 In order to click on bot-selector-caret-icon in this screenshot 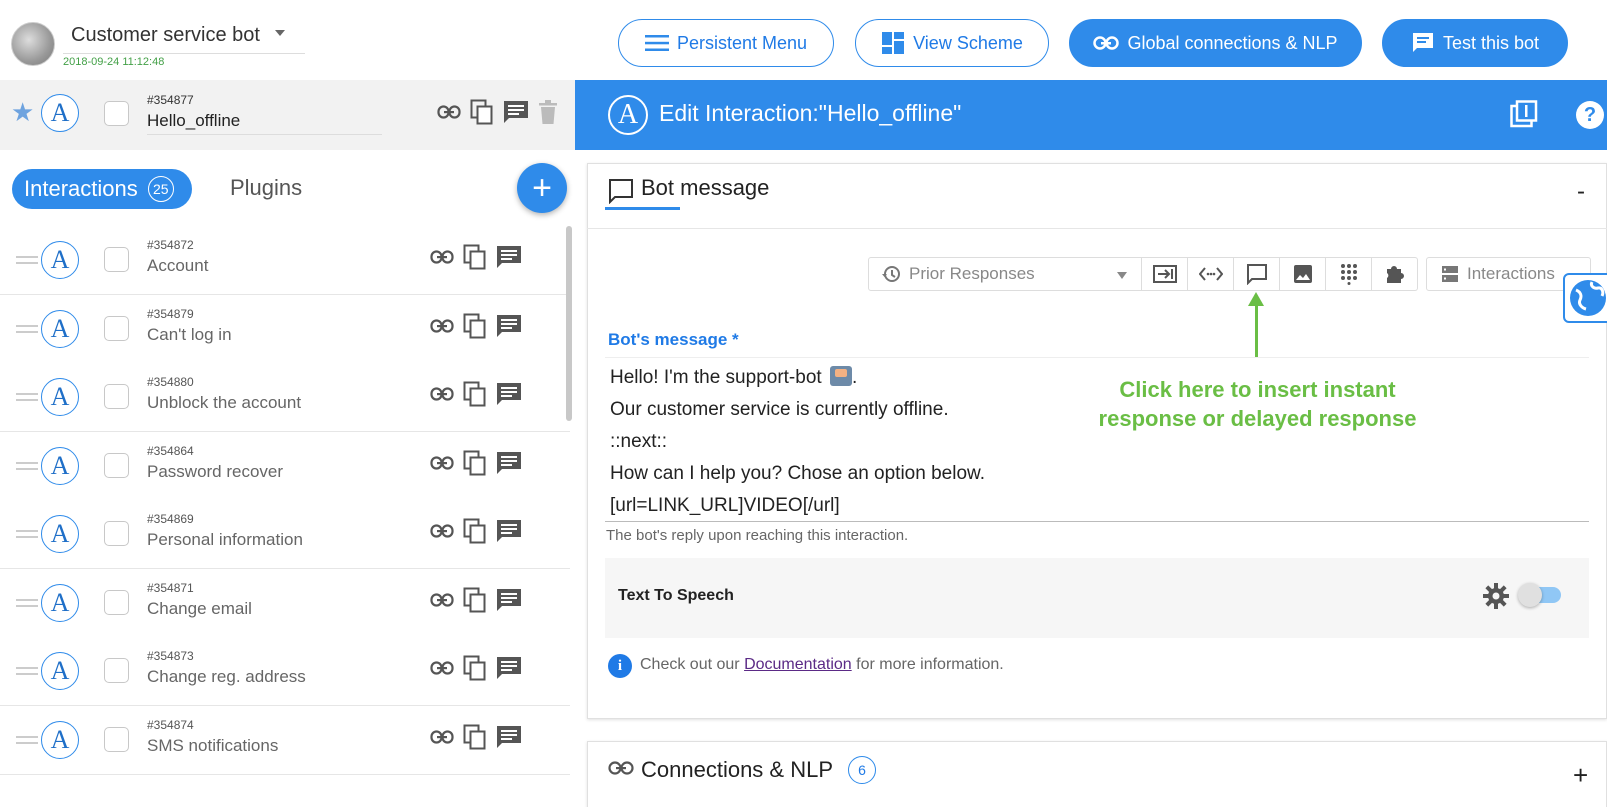, I will do `click(280, 33)`.